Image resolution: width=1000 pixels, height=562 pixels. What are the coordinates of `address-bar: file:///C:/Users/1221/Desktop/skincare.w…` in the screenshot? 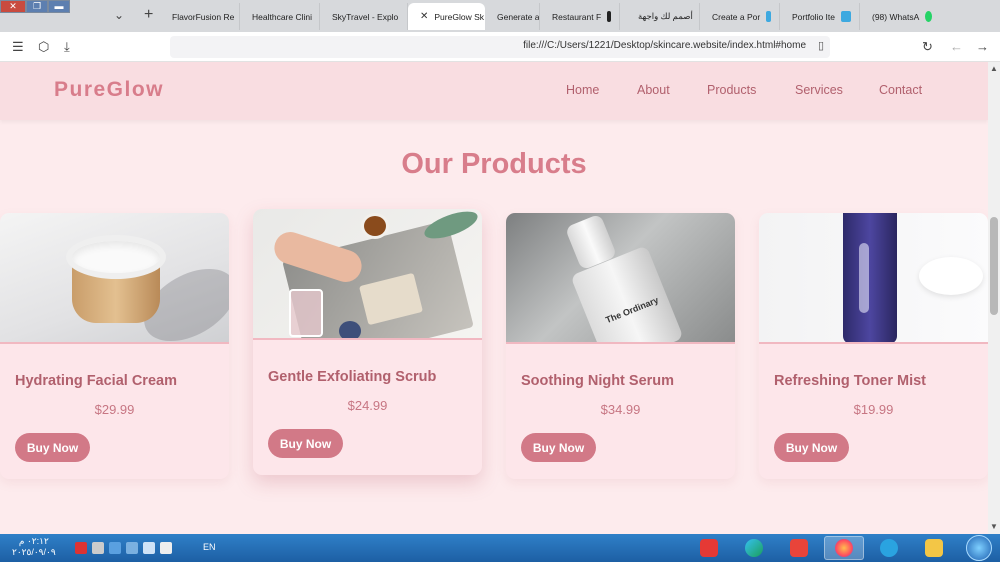 It's located at (500, 47).